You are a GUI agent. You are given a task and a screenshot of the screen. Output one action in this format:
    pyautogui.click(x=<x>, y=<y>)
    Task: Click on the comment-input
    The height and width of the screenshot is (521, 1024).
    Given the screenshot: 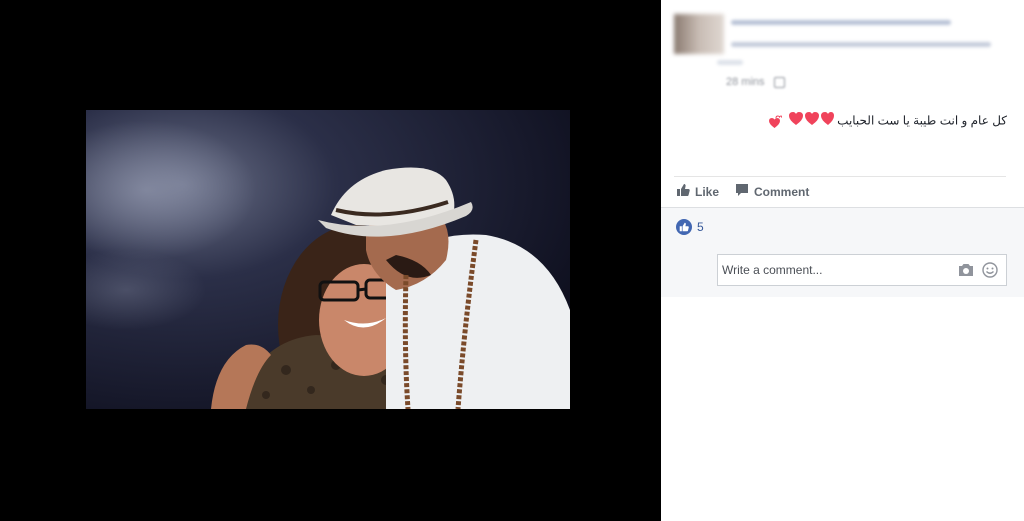 What is the action you would take?
    pyautogui.click(x=837, y=270)
    